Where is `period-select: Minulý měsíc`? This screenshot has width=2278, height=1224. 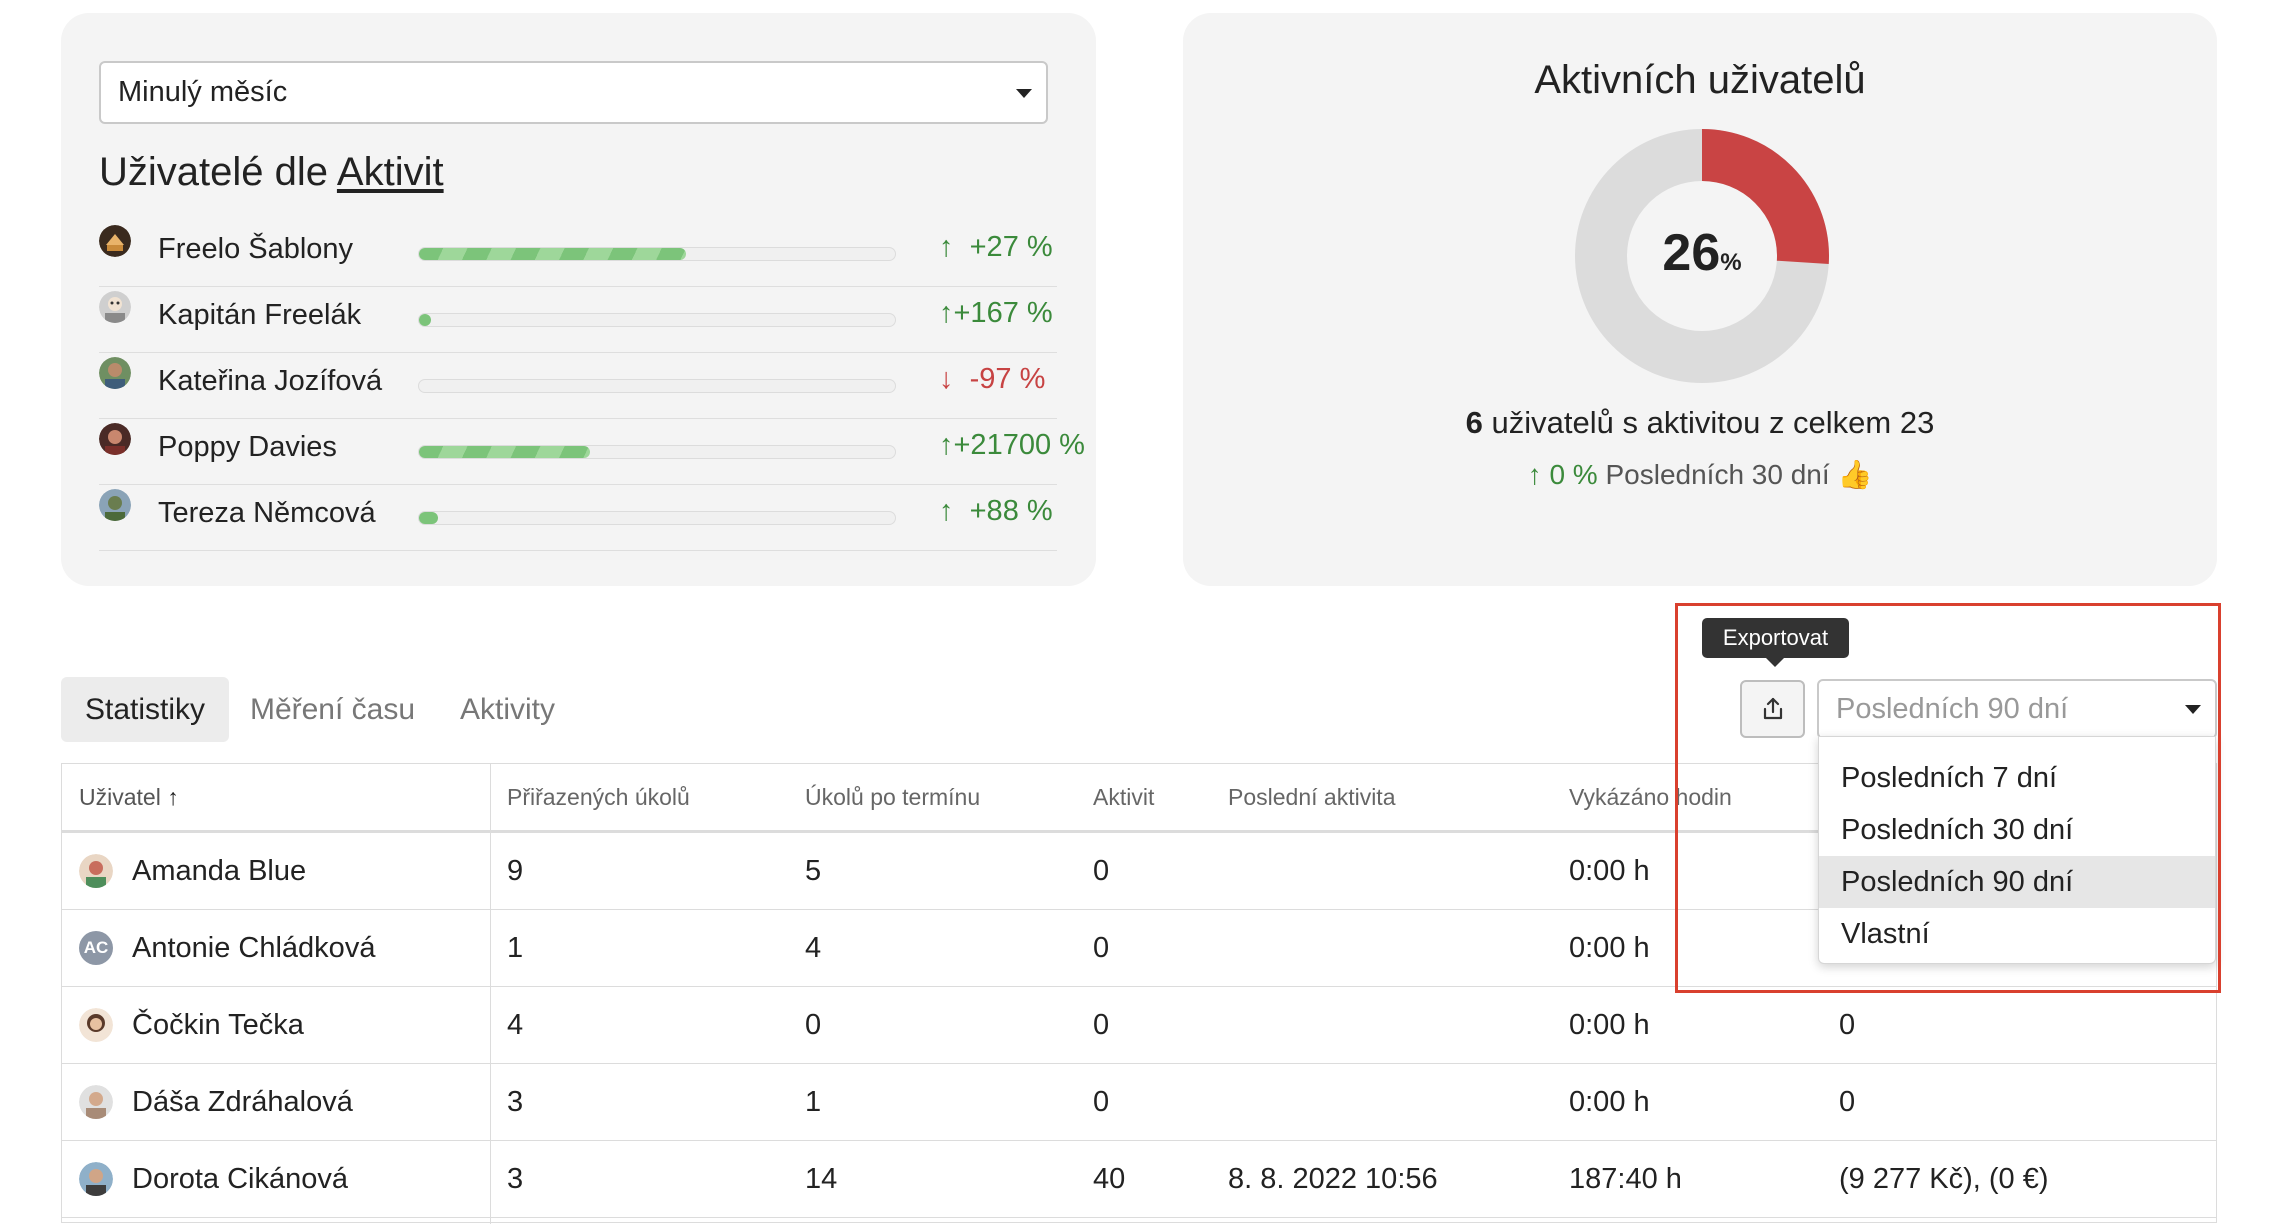
period-select: Minulý měsíc is located at coordinates (573, 92).